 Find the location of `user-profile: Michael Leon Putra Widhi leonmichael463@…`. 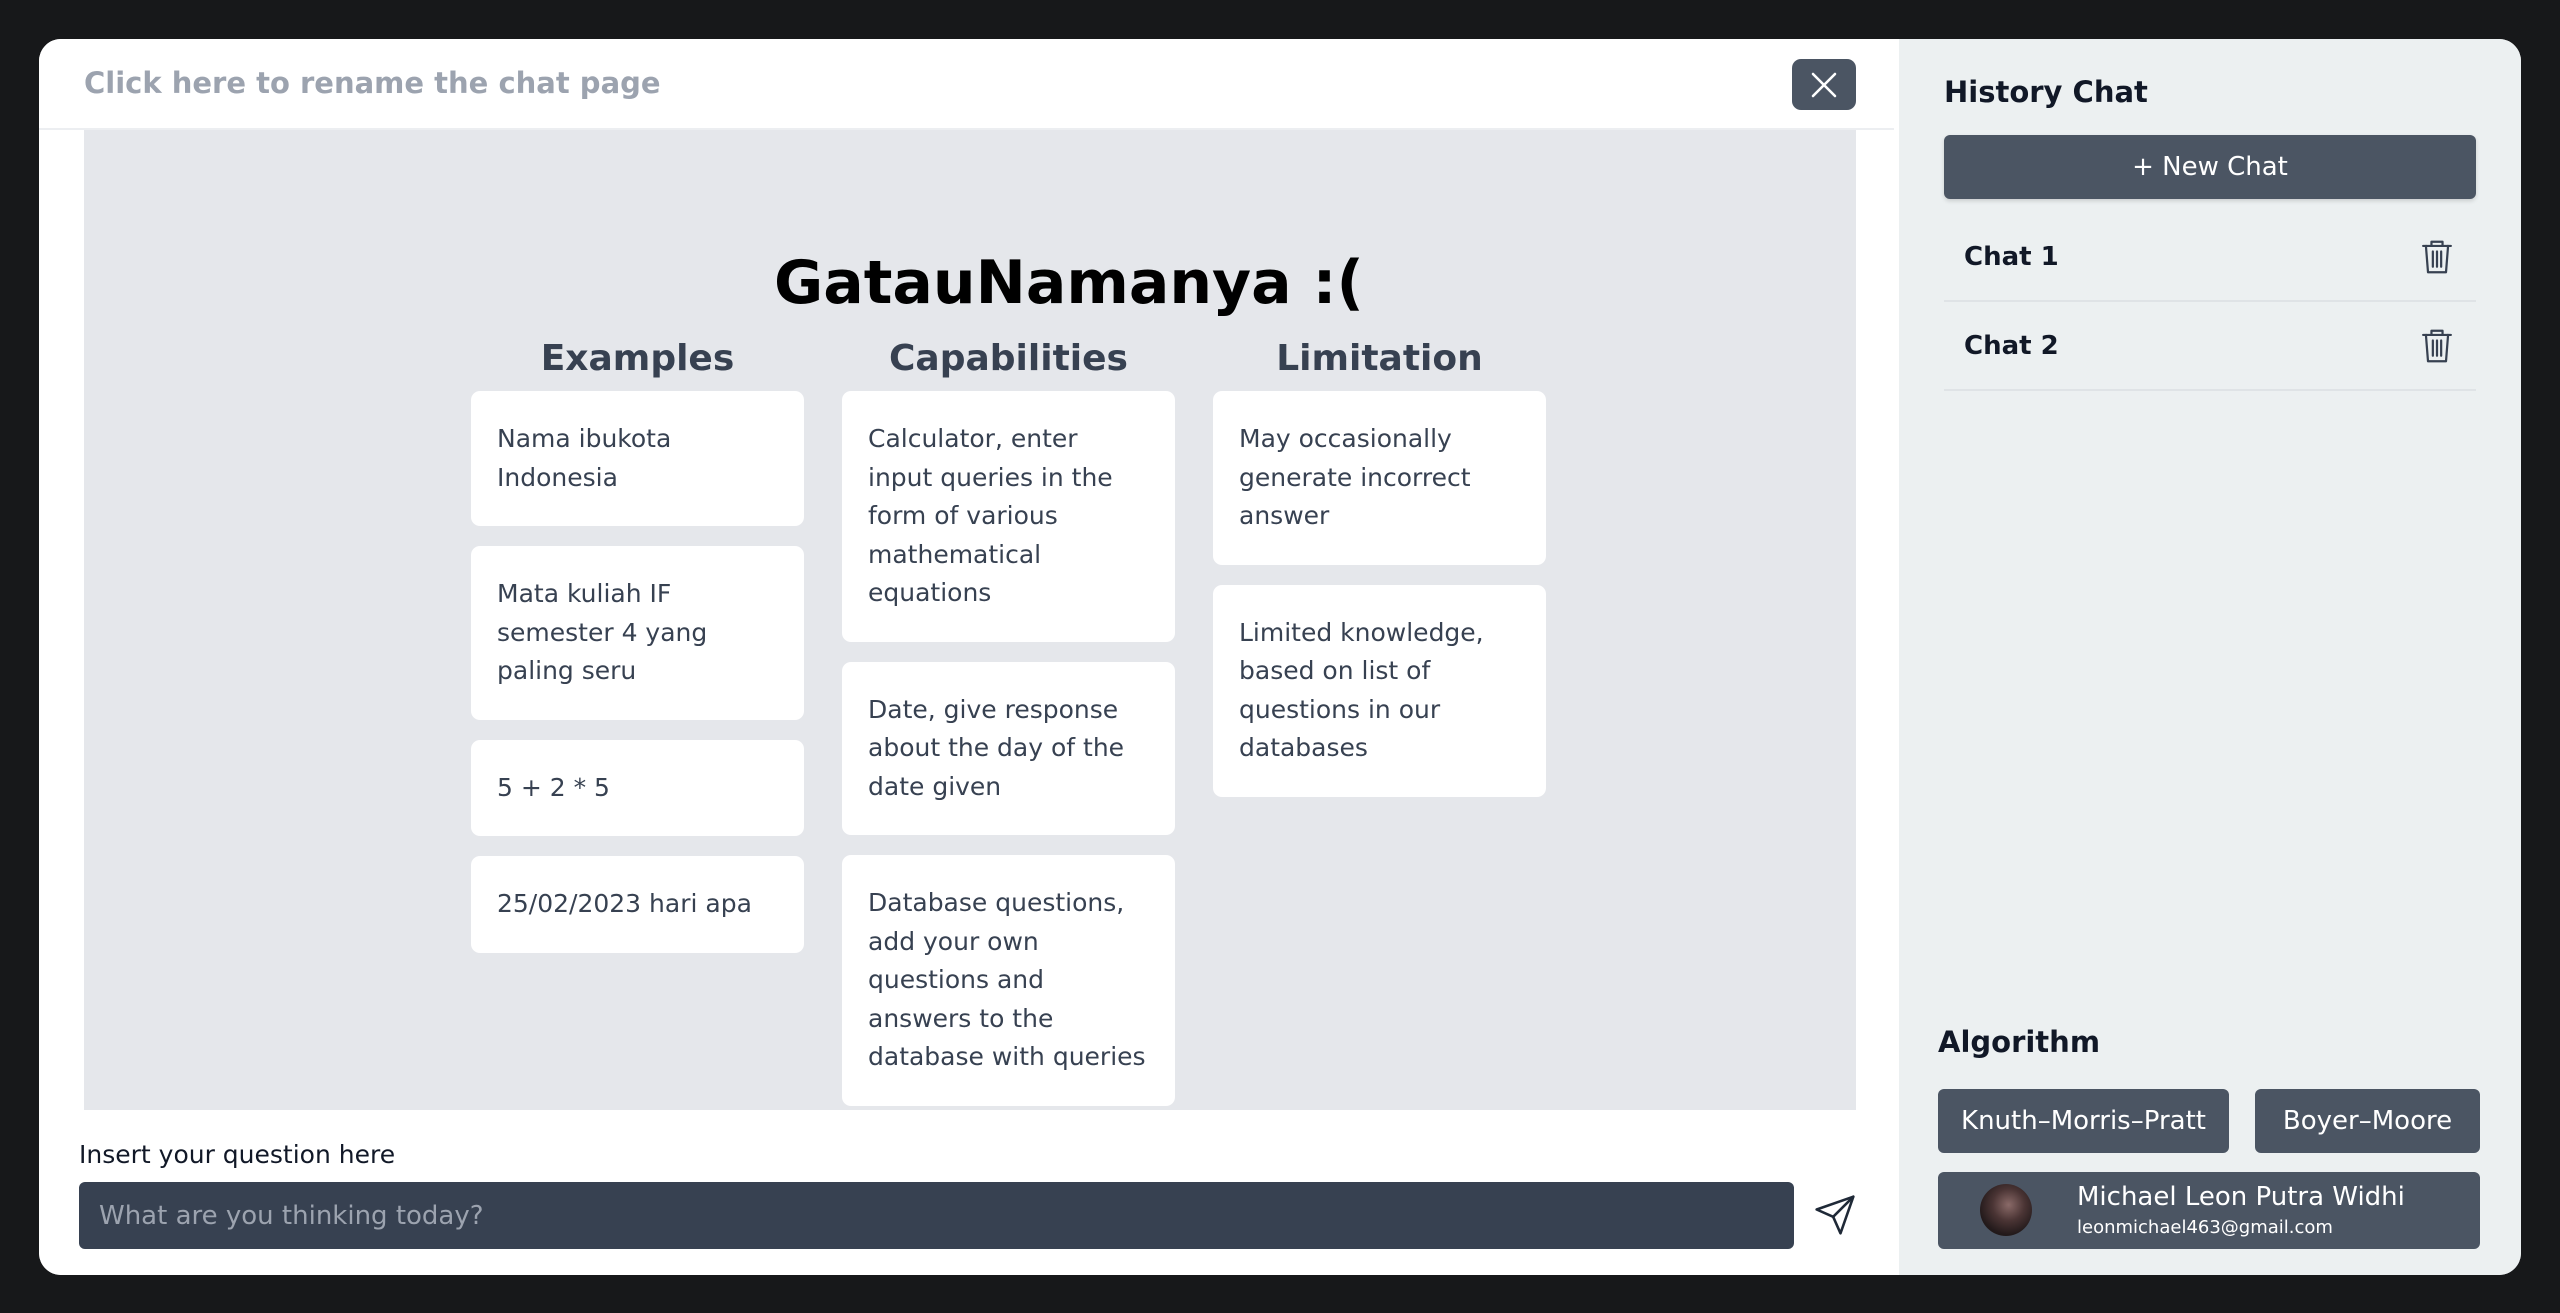

user-profile: Michael Leon Putra Widhi leonmichael463@… is located at coordinates (2209, 1210).